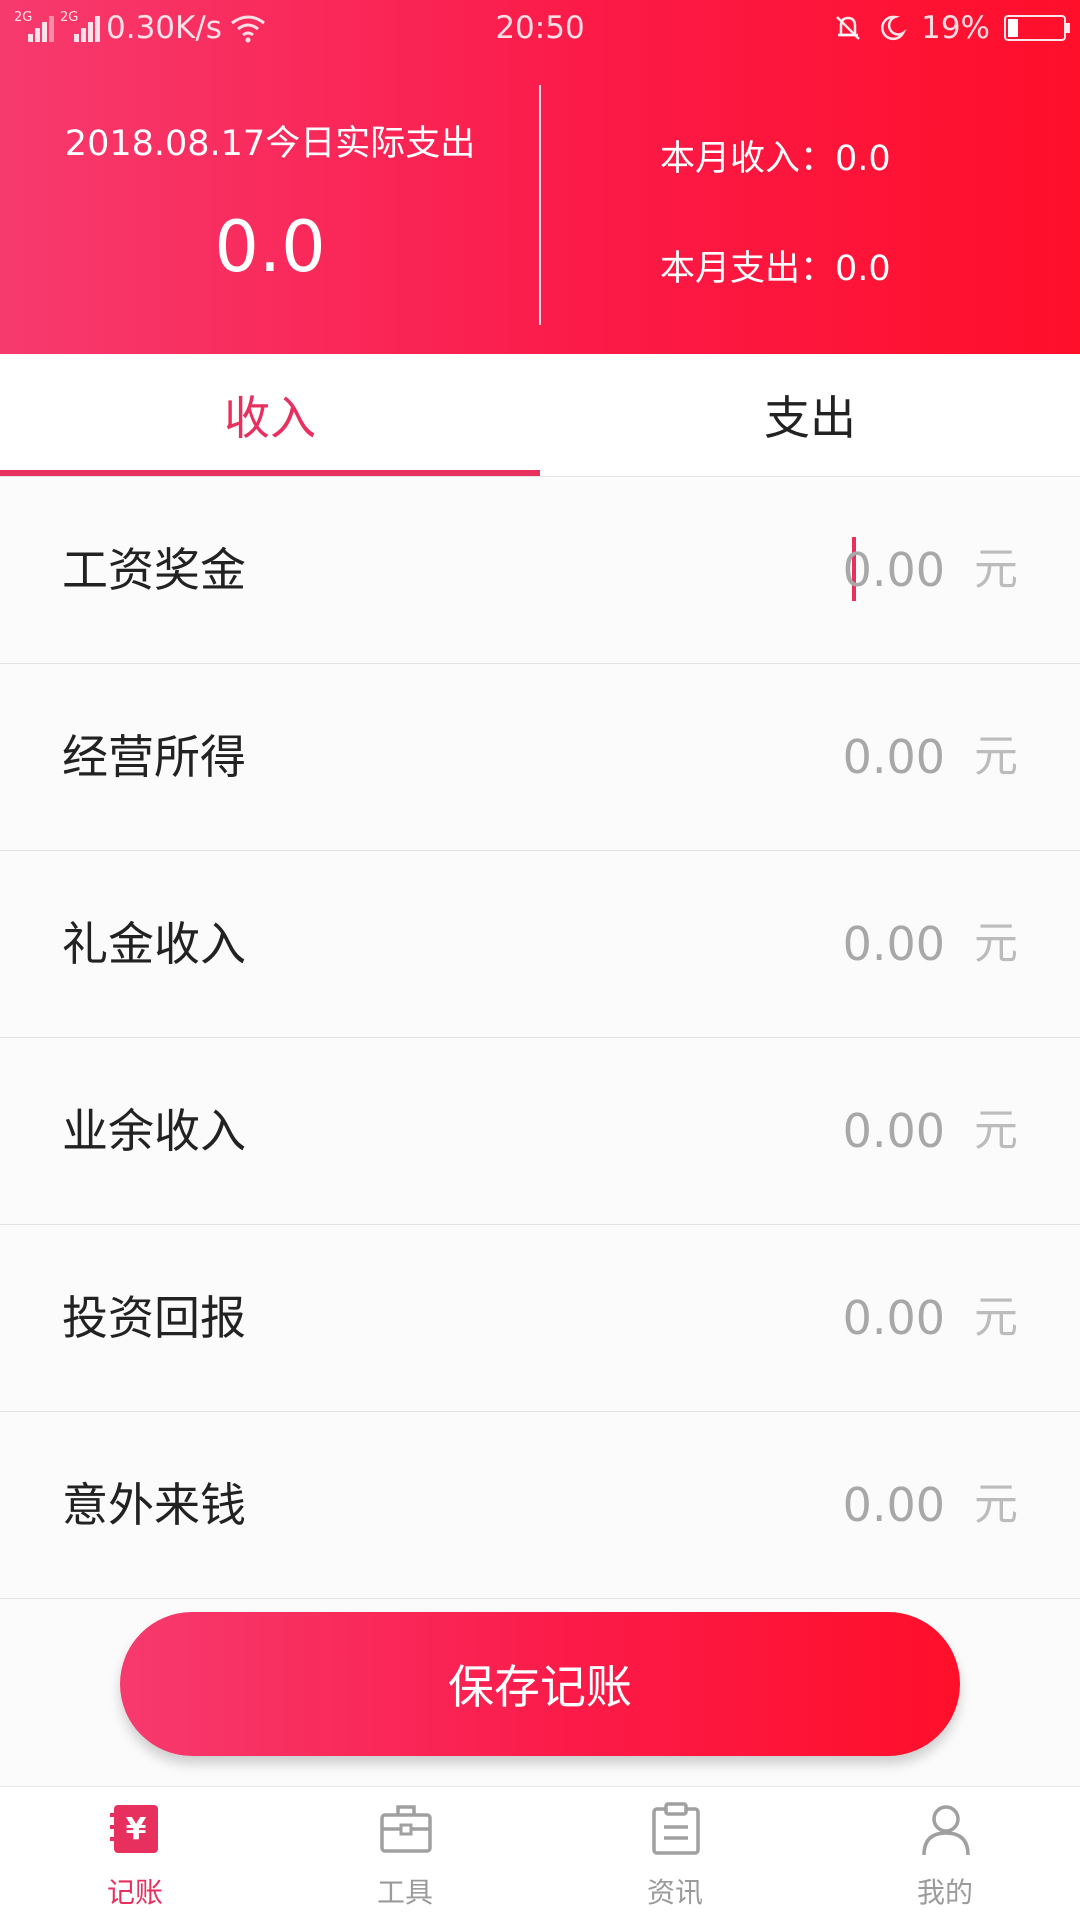 Image resolution: width=1080 pixels, height=1921 pixels. I want to click on nav-label: 工具, so click(404, 1892).